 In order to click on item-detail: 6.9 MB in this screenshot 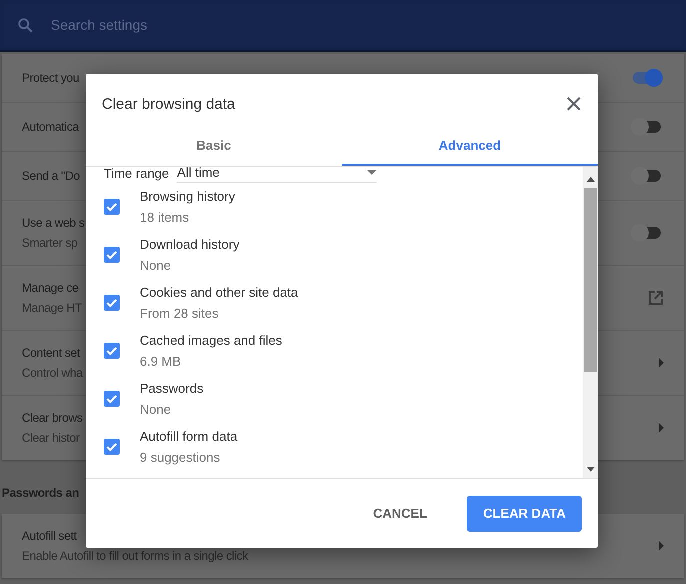, I will do `click(161, 361)`.